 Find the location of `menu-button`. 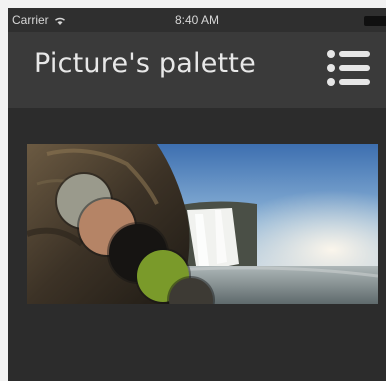

menu-button is located at coordinates (348, 69).